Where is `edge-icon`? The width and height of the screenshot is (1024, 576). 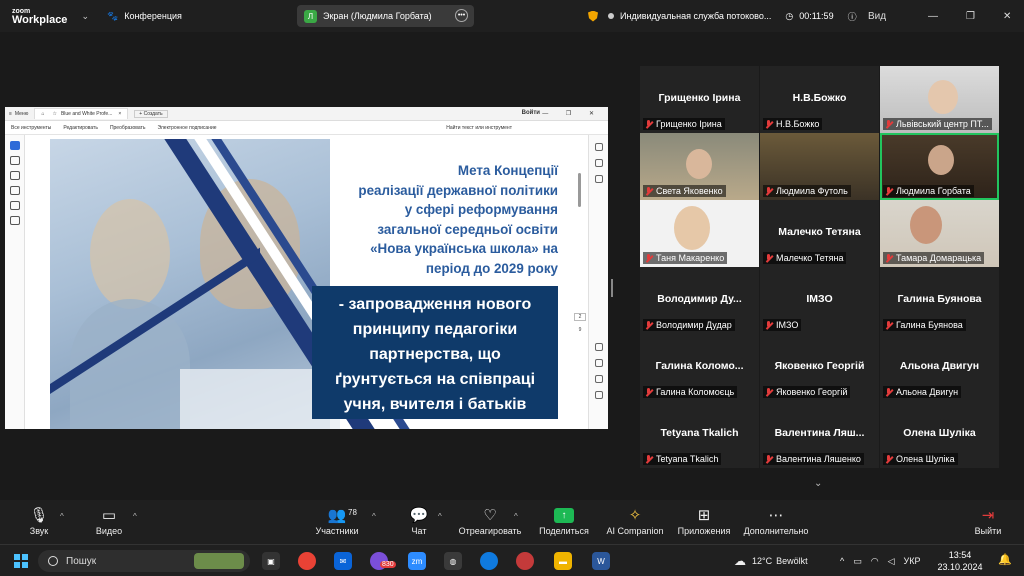
edge-icon is located at coordinates (489, 561).